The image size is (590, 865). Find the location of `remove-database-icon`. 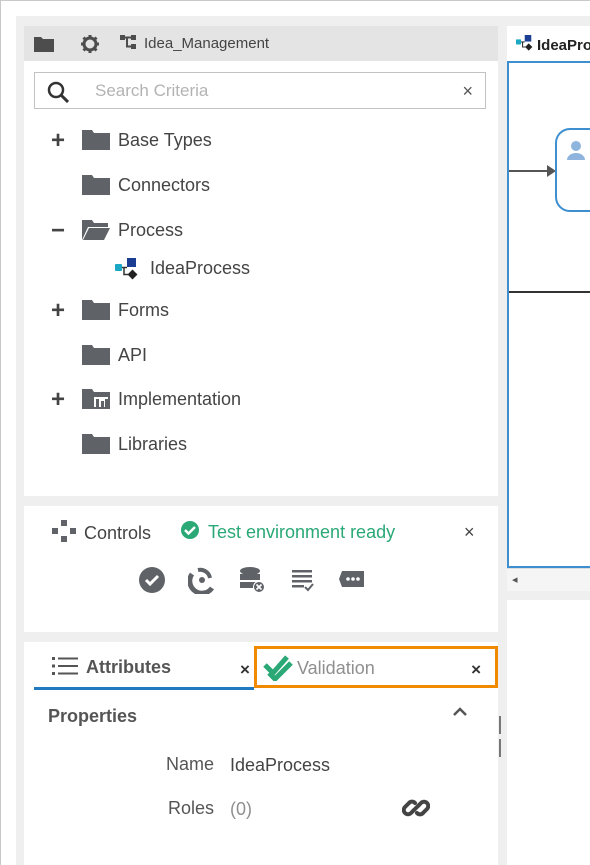

remove-database-icon is located at coordinates (252, 580).